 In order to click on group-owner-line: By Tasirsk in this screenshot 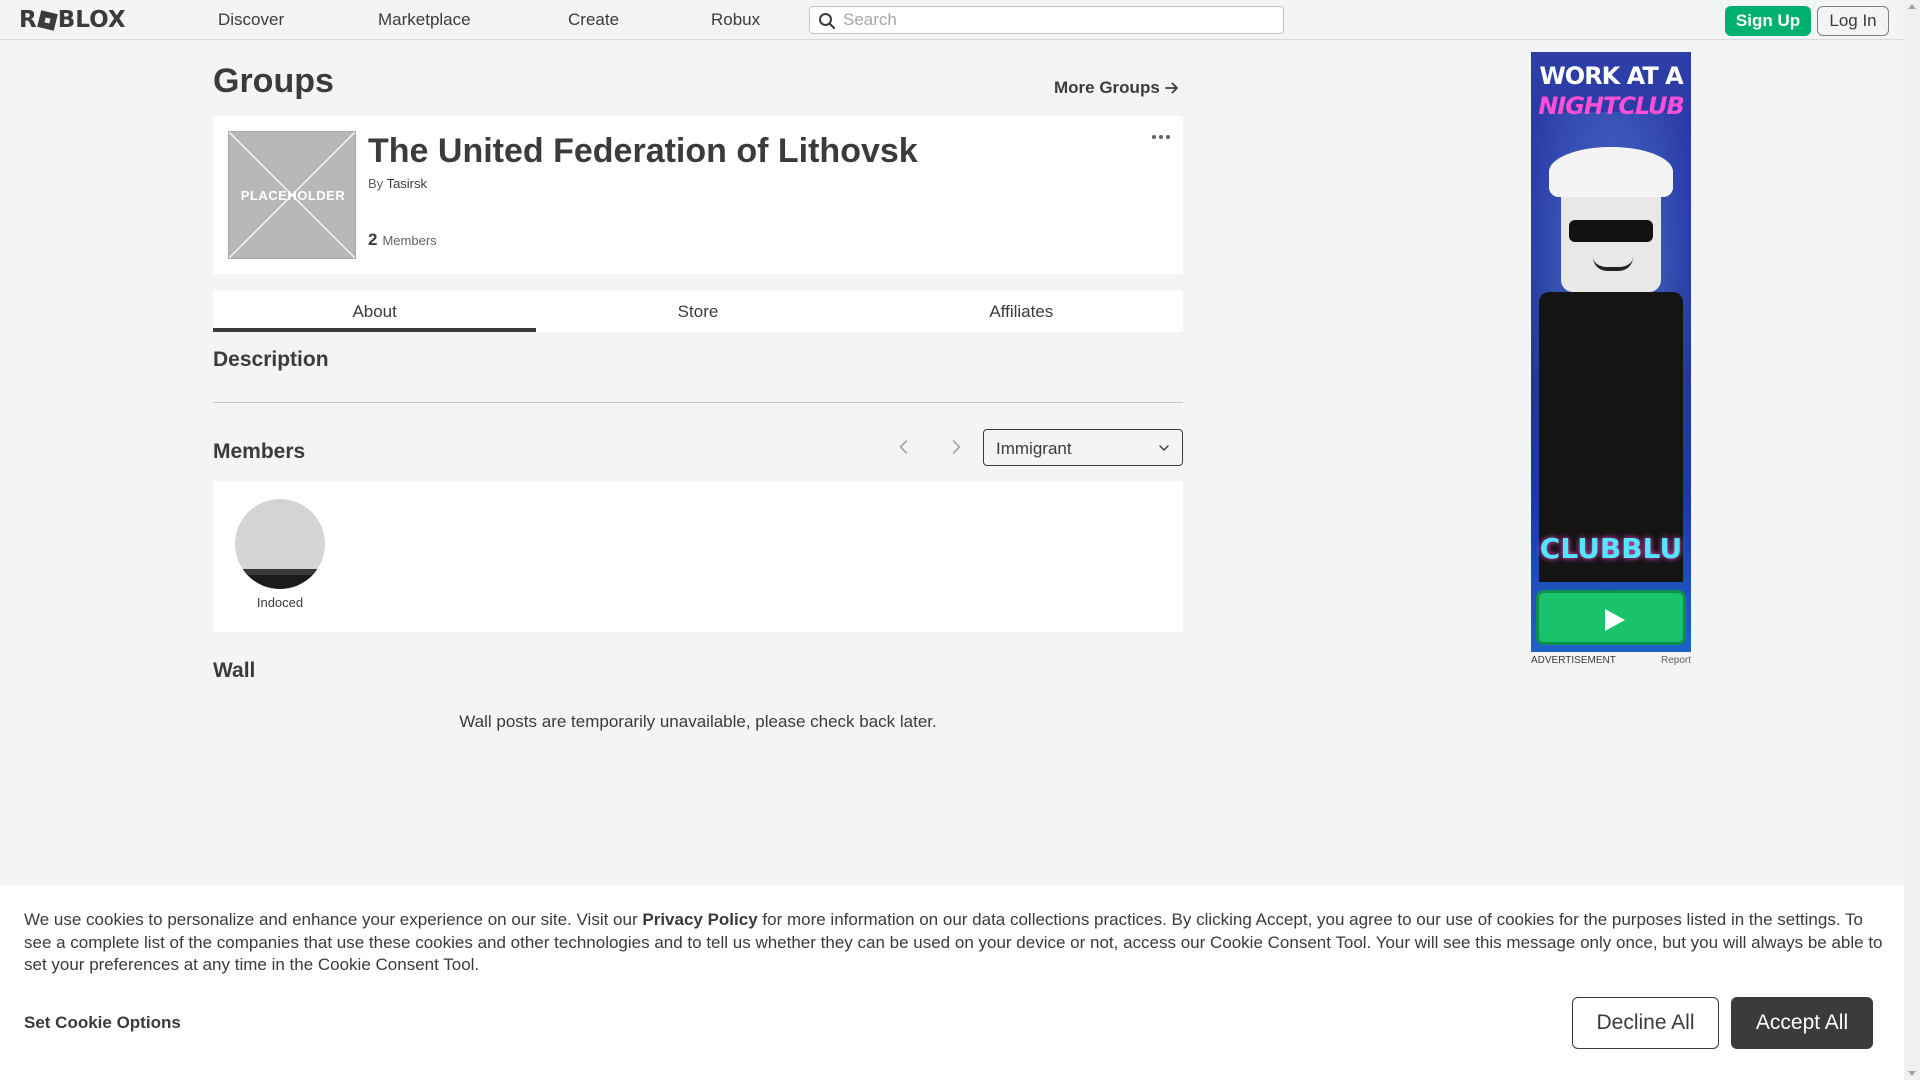, I will do `click(397, 183)`.